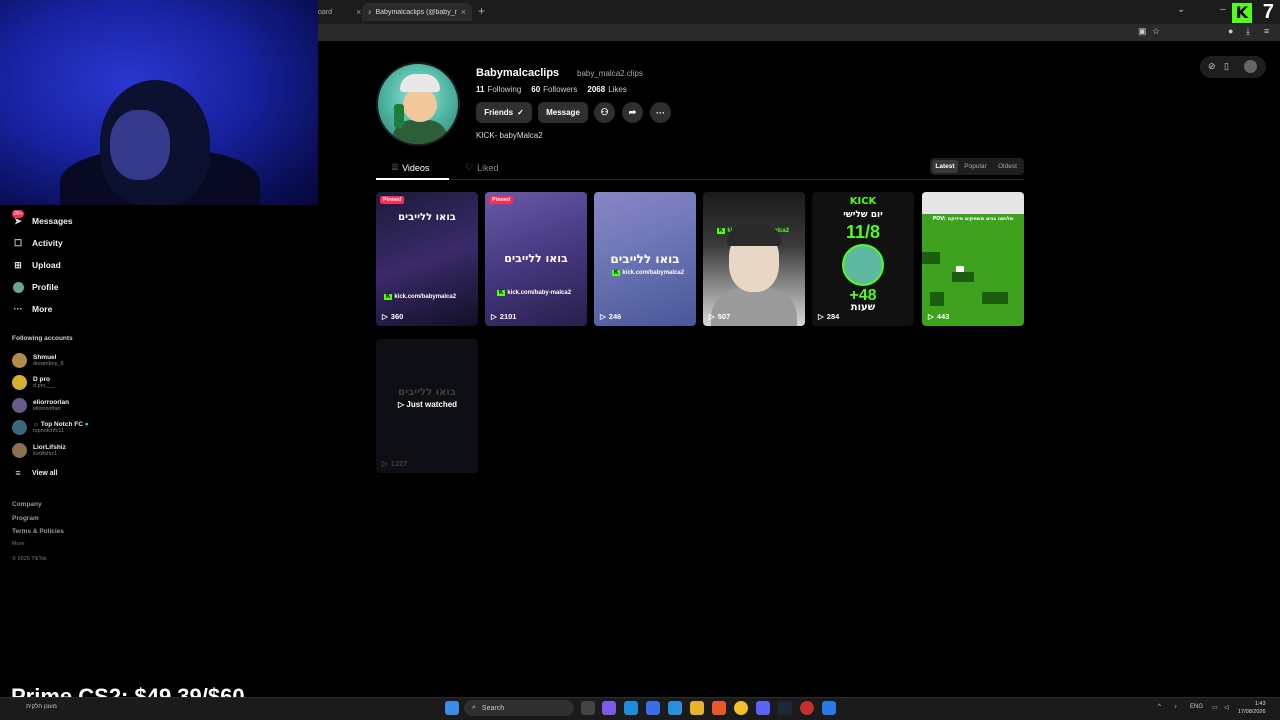  I want to click on taskbar-clock: 1:43 17/08/2026, so click(1252, 708).